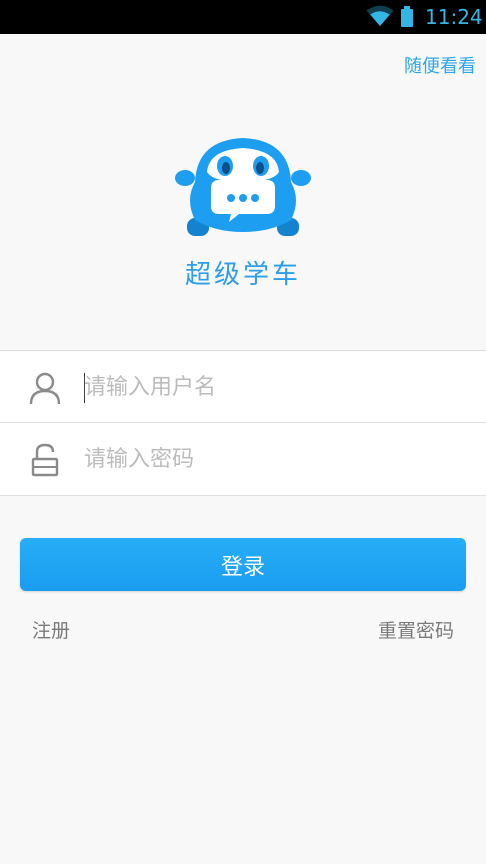  I want to click on status-time: 11:24, so click(454, 17).